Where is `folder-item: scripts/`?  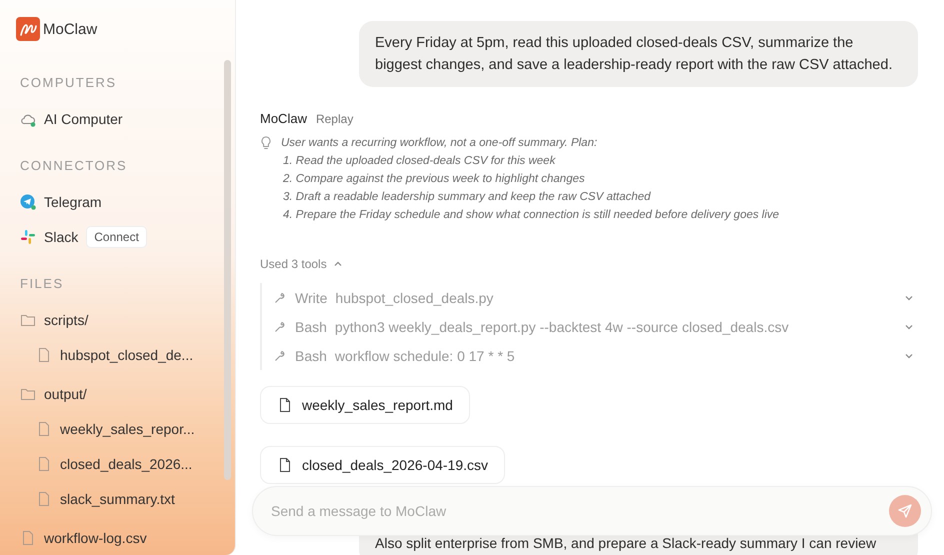
folder-item: scripts/ is located at coordinates (66, 320).